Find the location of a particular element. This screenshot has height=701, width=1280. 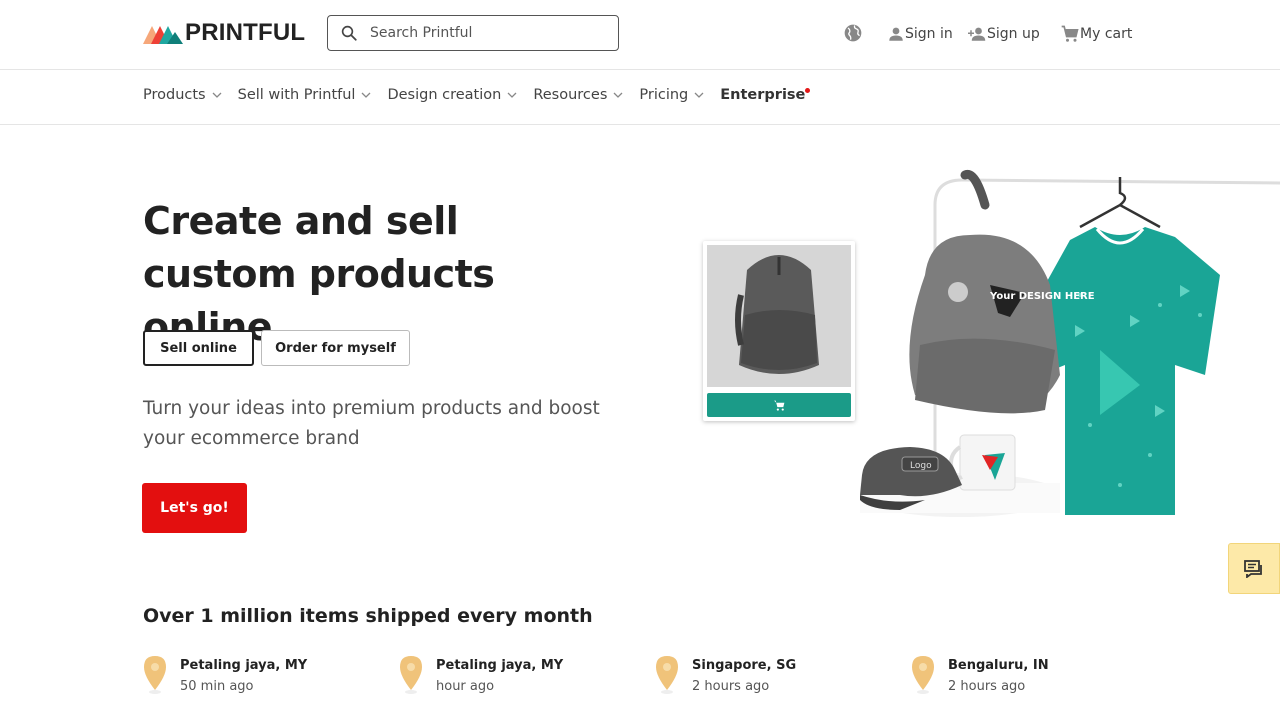

nav-item-label: Resources is located at coordinates (570, 95).